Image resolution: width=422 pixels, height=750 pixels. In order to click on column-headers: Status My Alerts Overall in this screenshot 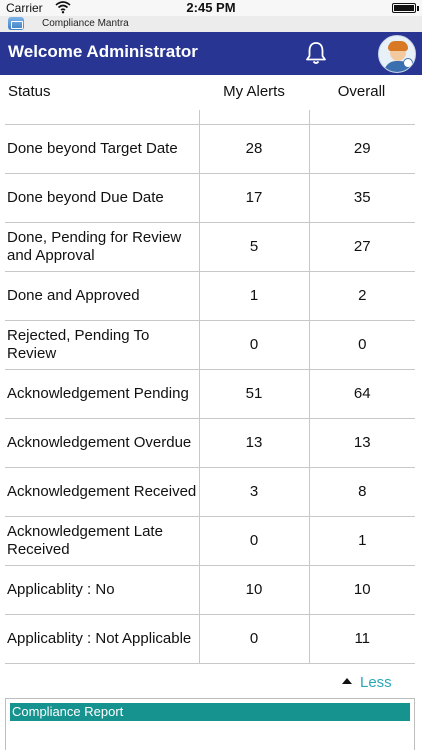, I will do `click(211, 92)`.